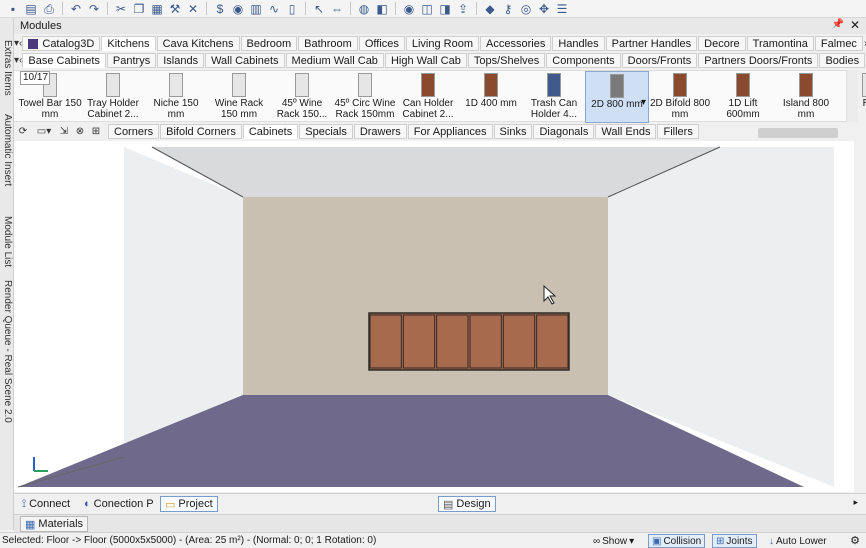 This screenshot has width=866, height=548. What do you see at coordinates (380, 131) in the screenshot?
I see `tab-sub-drawers: Drawers` at bounding box center [380, 131].